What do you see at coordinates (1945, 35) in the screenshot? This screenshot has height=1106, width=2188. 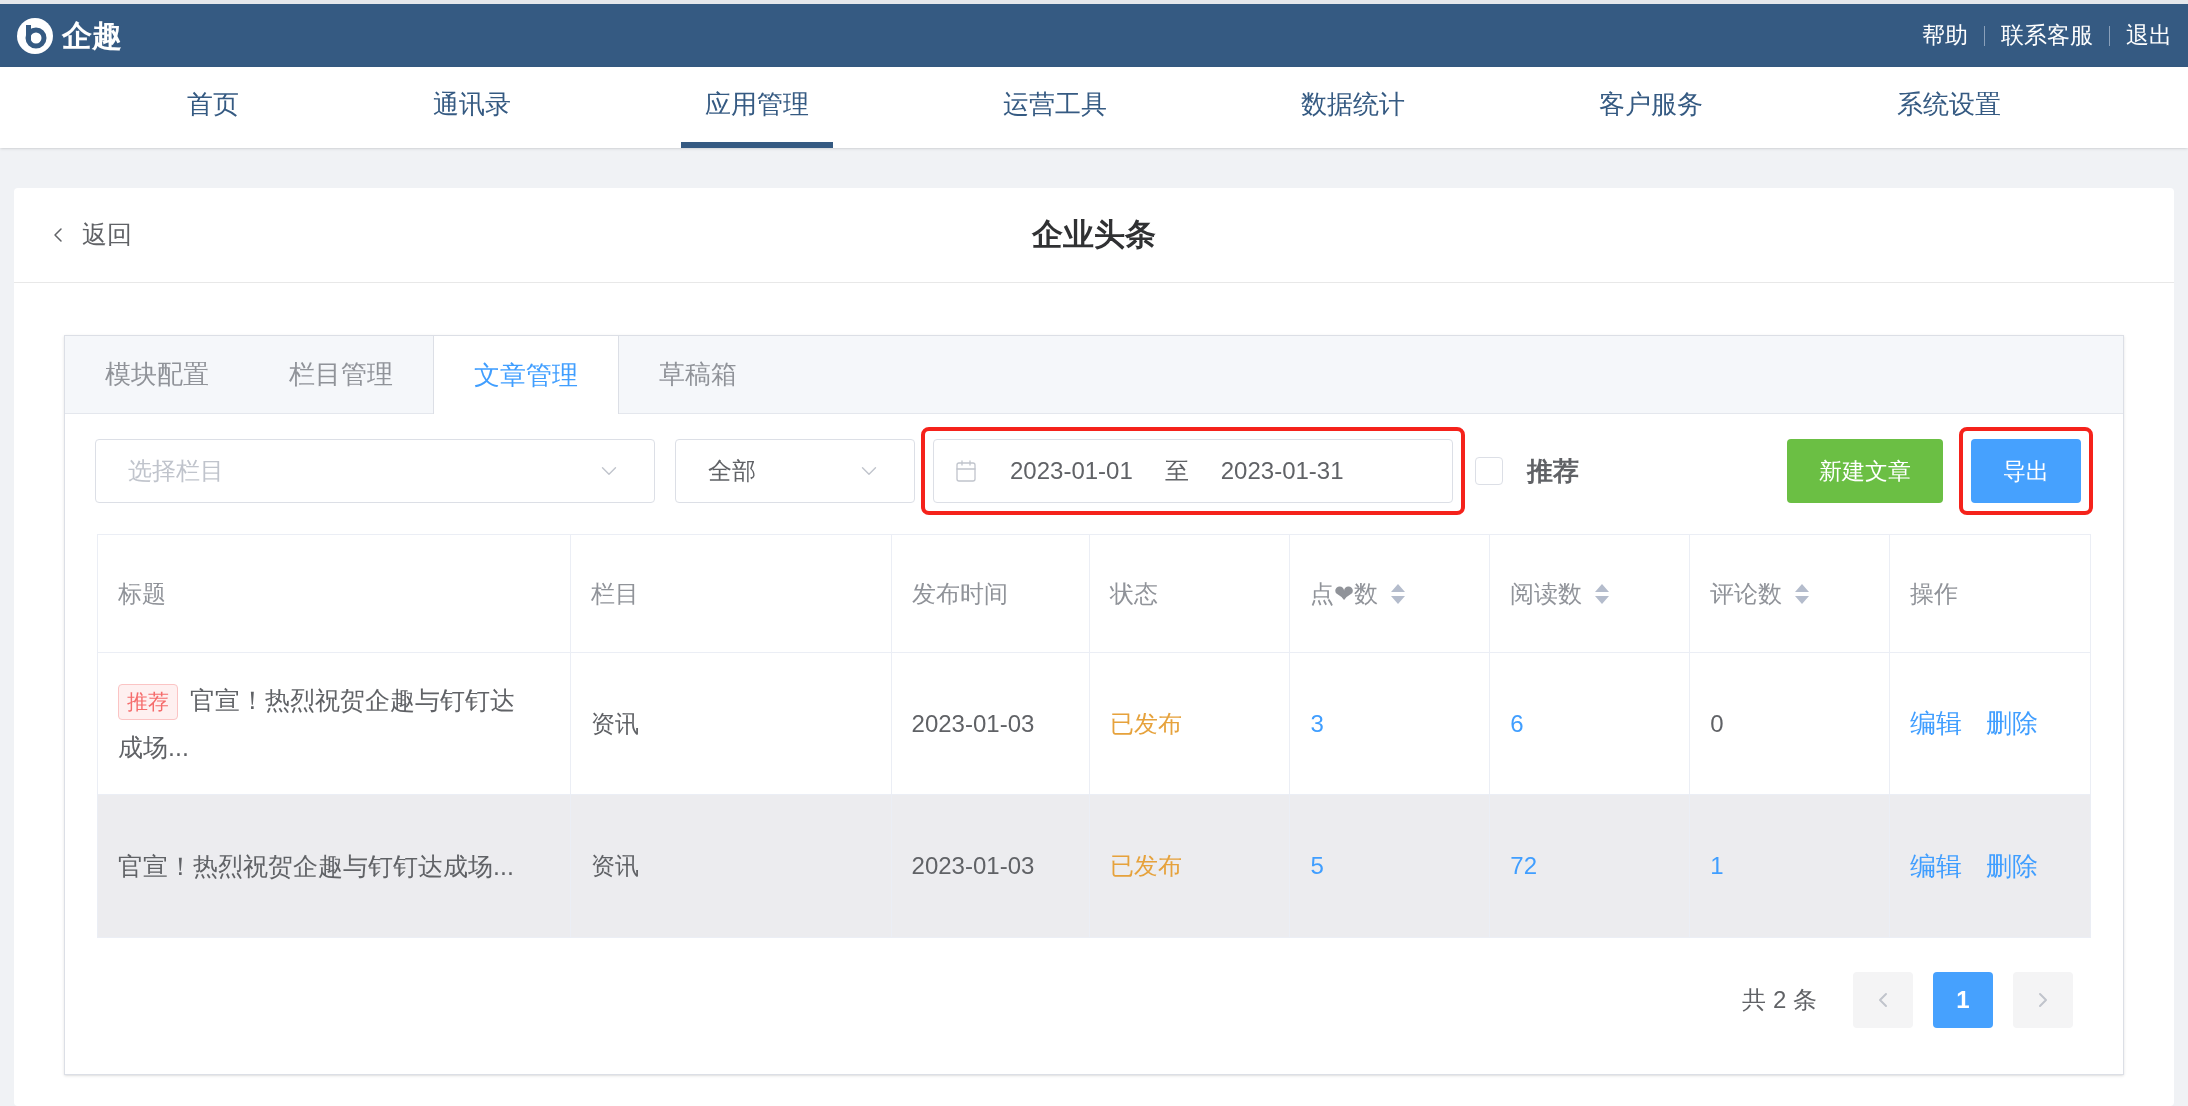 I see `header-link: 帮助` at bounding box center [1945, 35].